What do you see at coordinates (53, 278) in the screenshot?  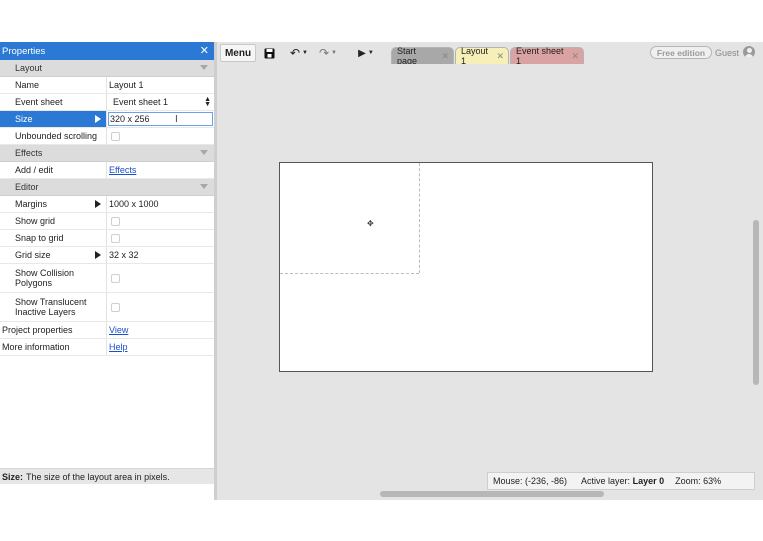 I see `prop-show-collision-label: Show Collision Polygons` at bounding box center [53, 278].